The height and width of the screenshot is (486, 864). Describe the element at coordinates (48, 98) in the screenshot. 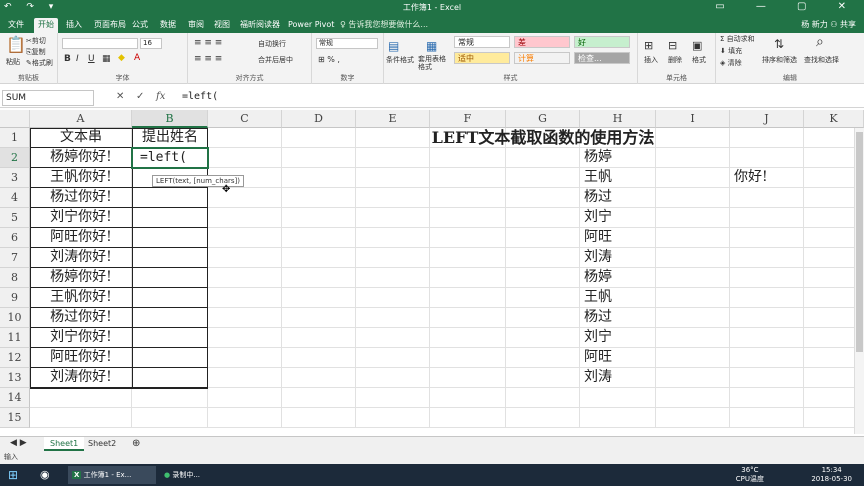

I see `name-box: SUM` at that location.